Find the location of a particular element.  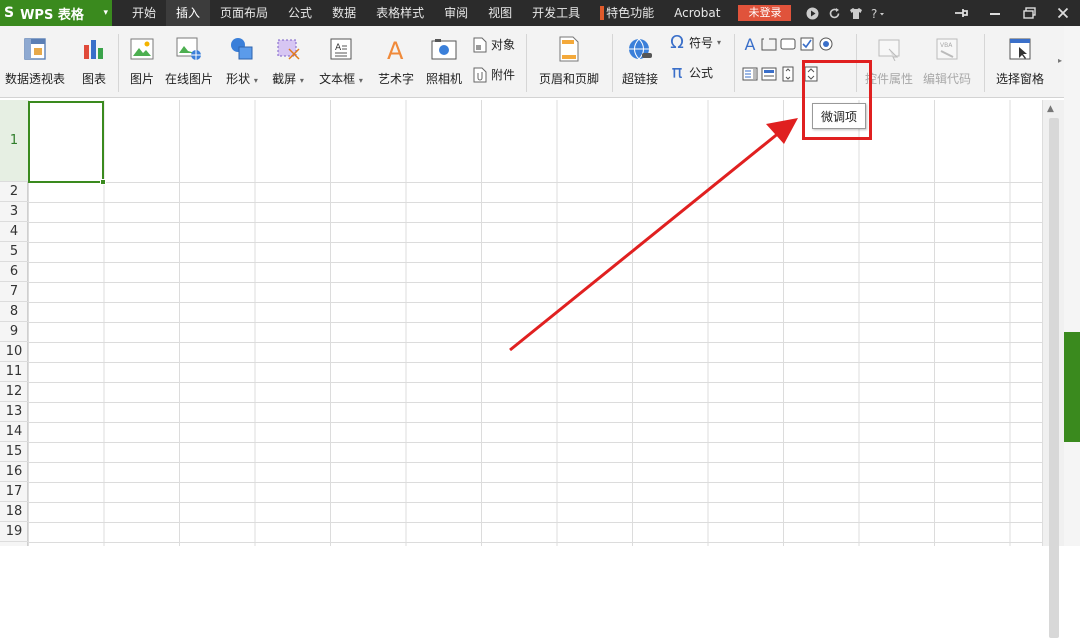

app-menu-button: S WPS 表格 ▾ is located at coordinates (56, 13).